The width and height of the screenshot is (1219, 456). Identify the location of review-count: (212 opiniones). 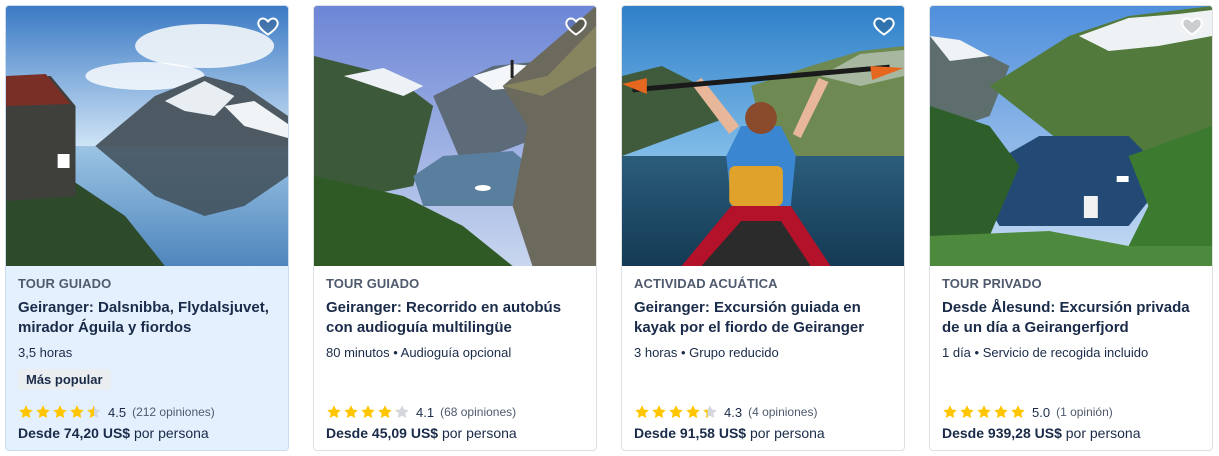
(173, 412).